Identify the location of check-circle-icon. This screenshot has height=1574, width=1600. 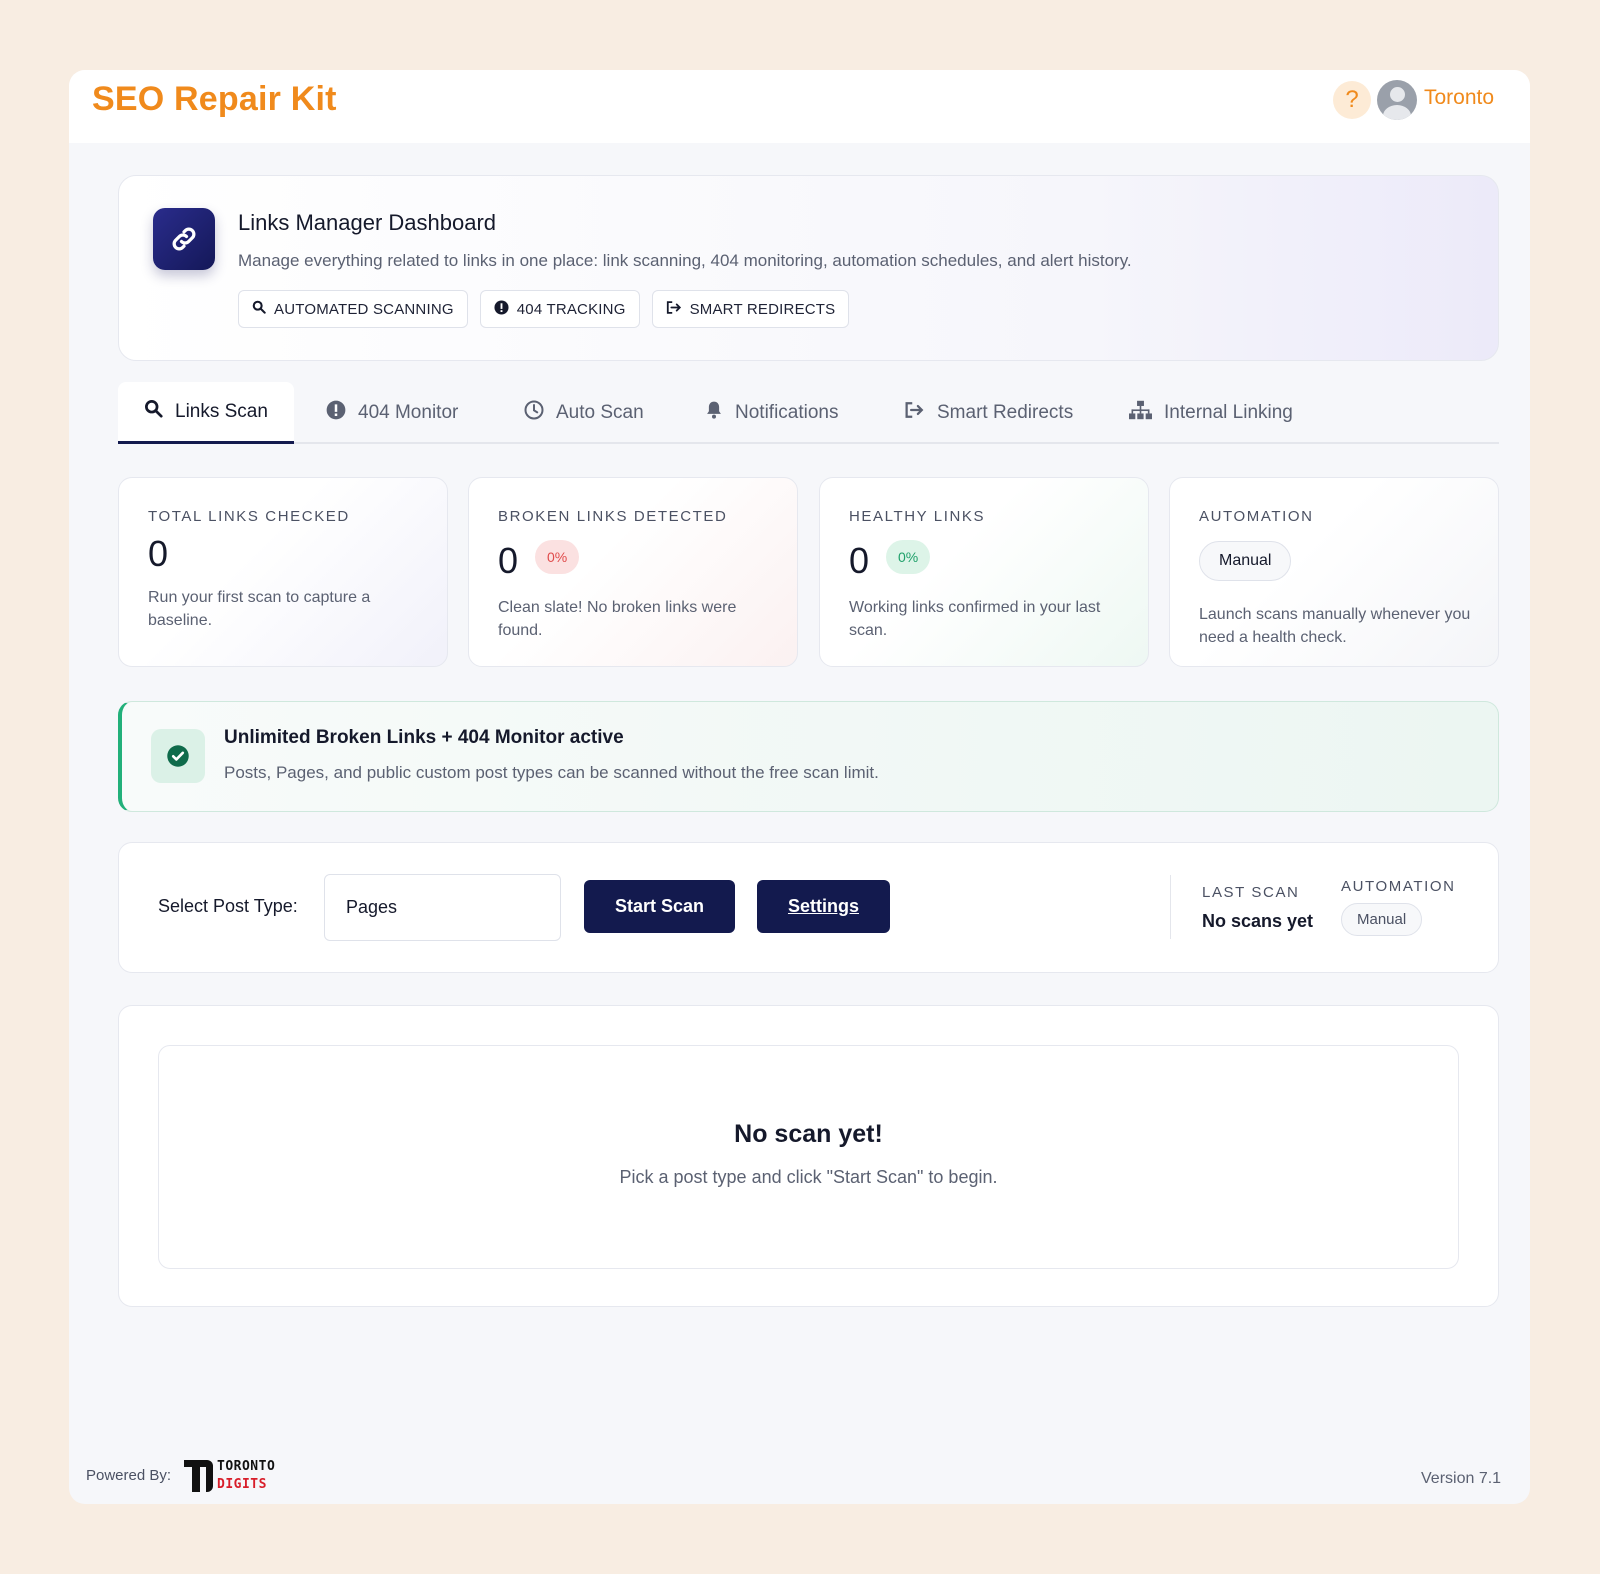
(178, 756).